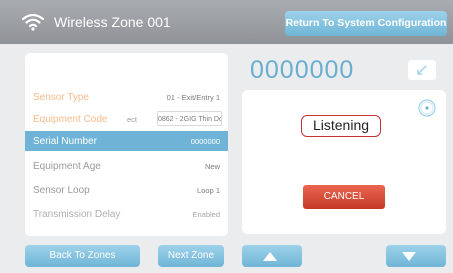 Image resolution: width=453 pixels, height=273 pixels. I want to click on row-value: 0000000, so click(205, 141).